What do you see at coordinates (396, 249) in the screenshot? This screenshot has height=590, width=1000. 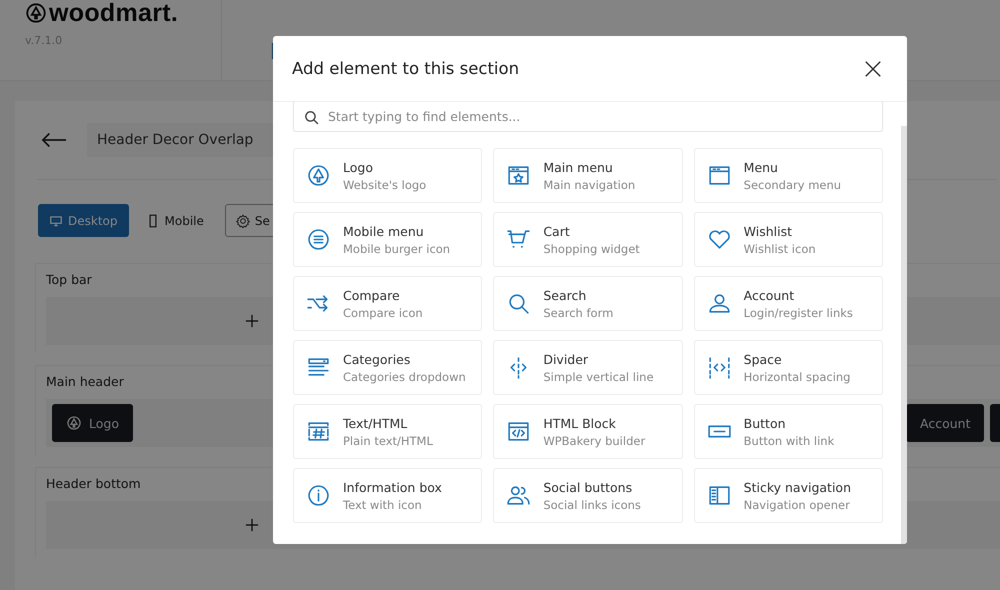 I see `element-description: Mobile burger icon` at bounding box center [396, 249].